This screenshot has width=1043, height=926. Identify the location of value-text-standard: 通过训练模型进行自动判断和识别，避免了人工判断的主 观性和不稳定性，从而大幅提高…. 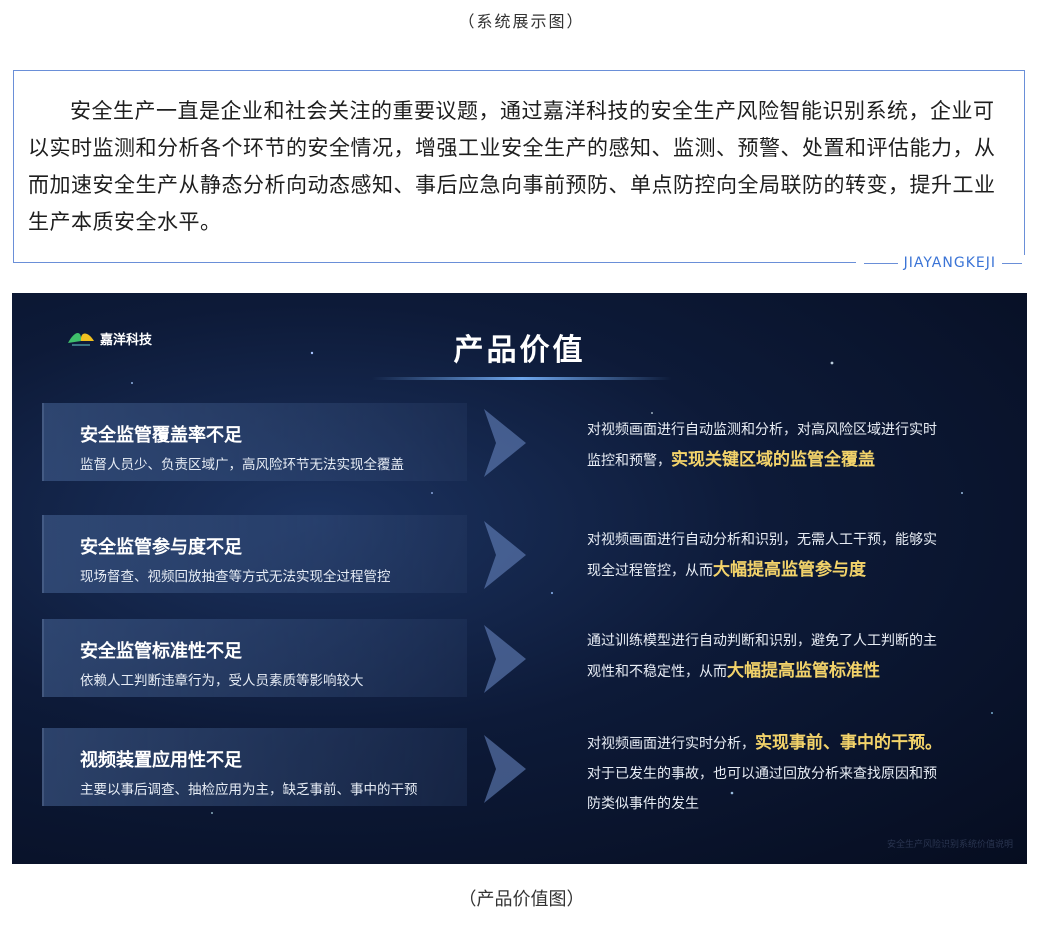
(782, 656).